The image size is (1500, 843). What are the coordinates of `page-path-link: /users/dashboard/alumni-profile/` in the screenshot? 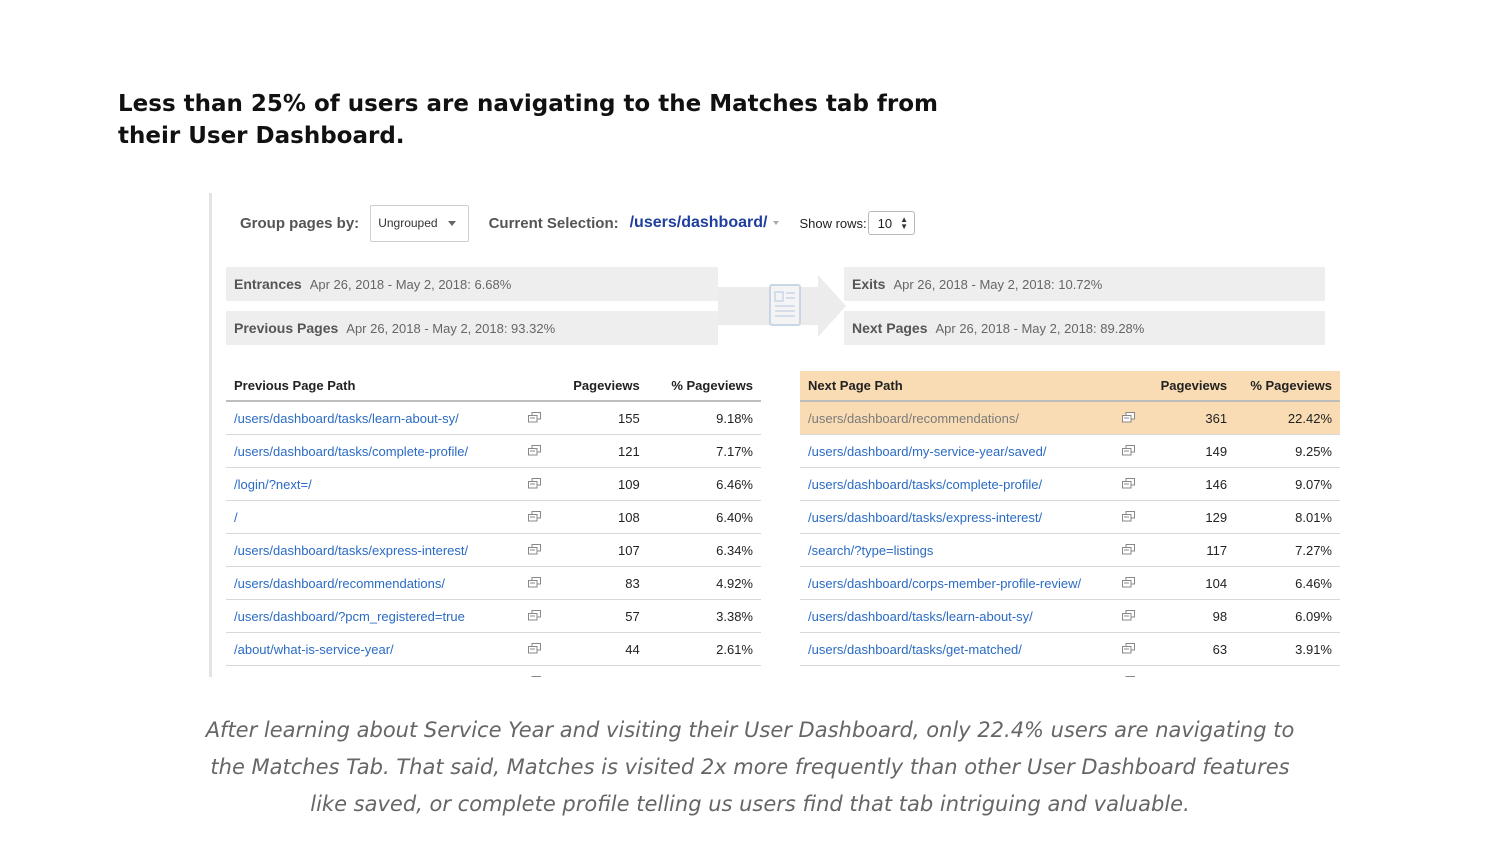 It's located at (955, 671).